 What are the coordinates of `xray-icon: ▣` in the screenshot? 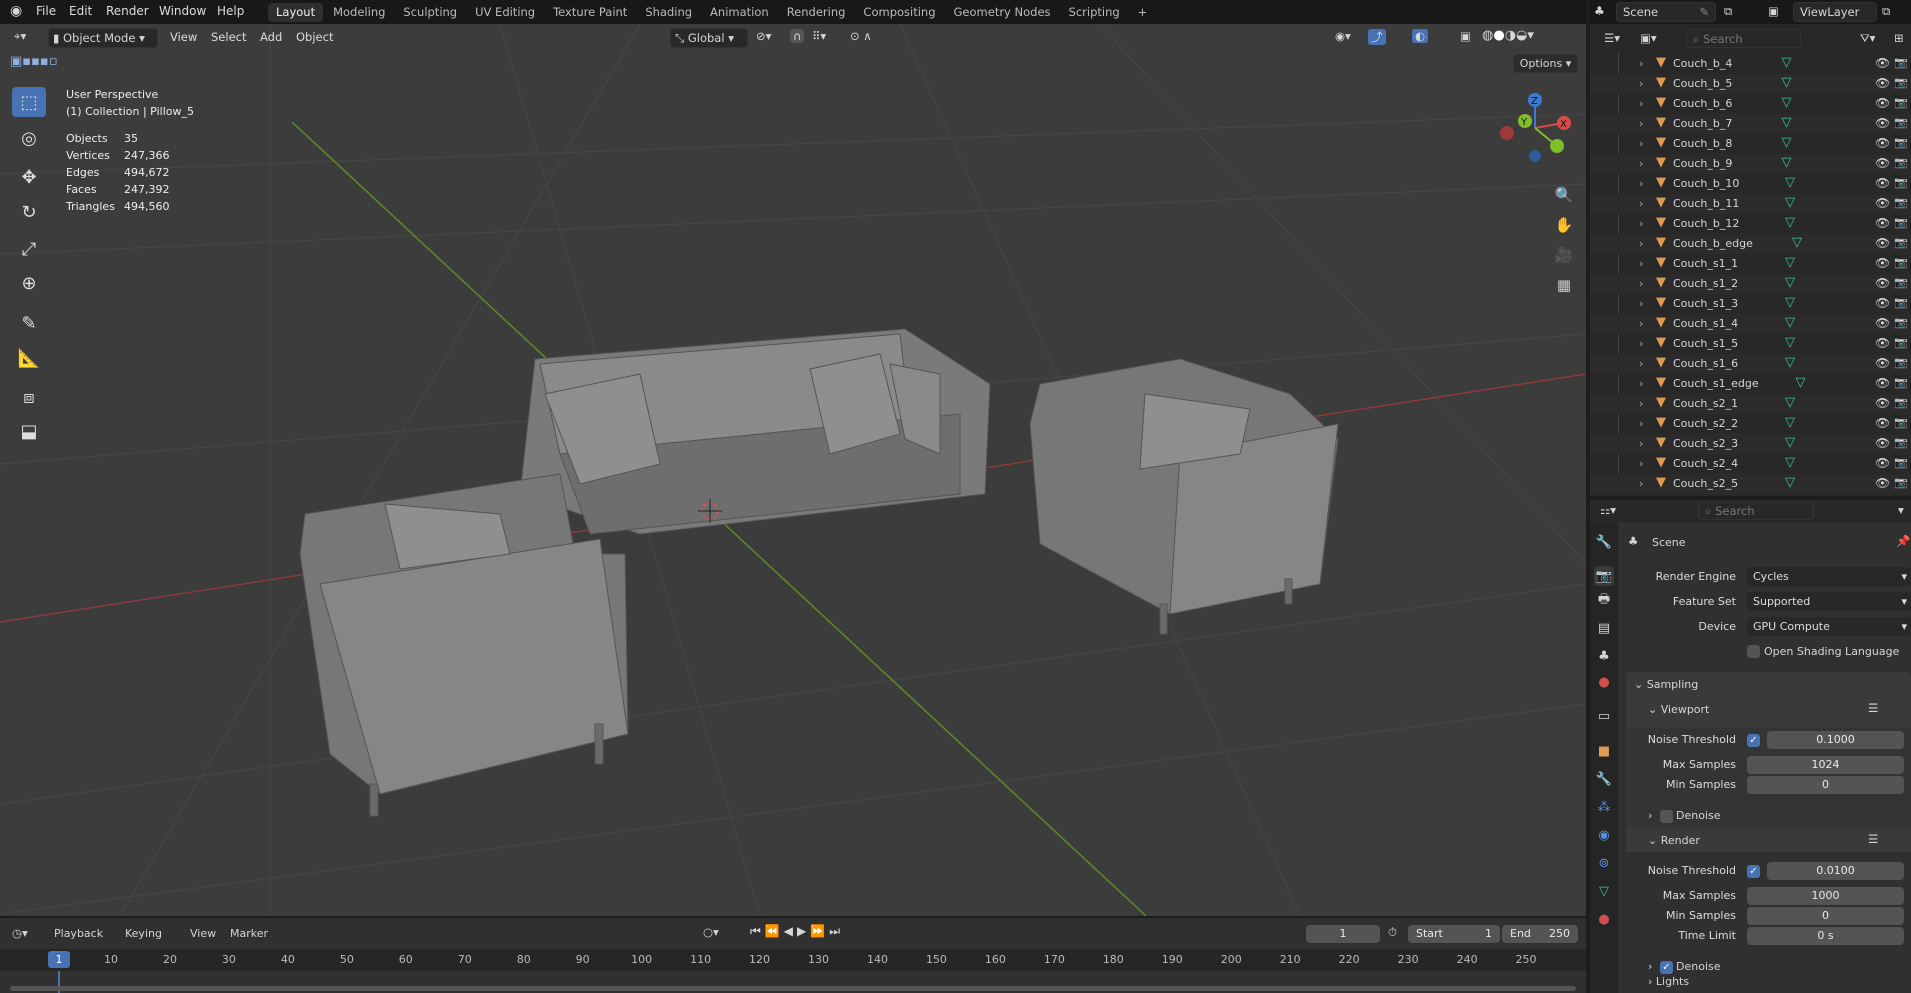 It's located at (1465, 36).